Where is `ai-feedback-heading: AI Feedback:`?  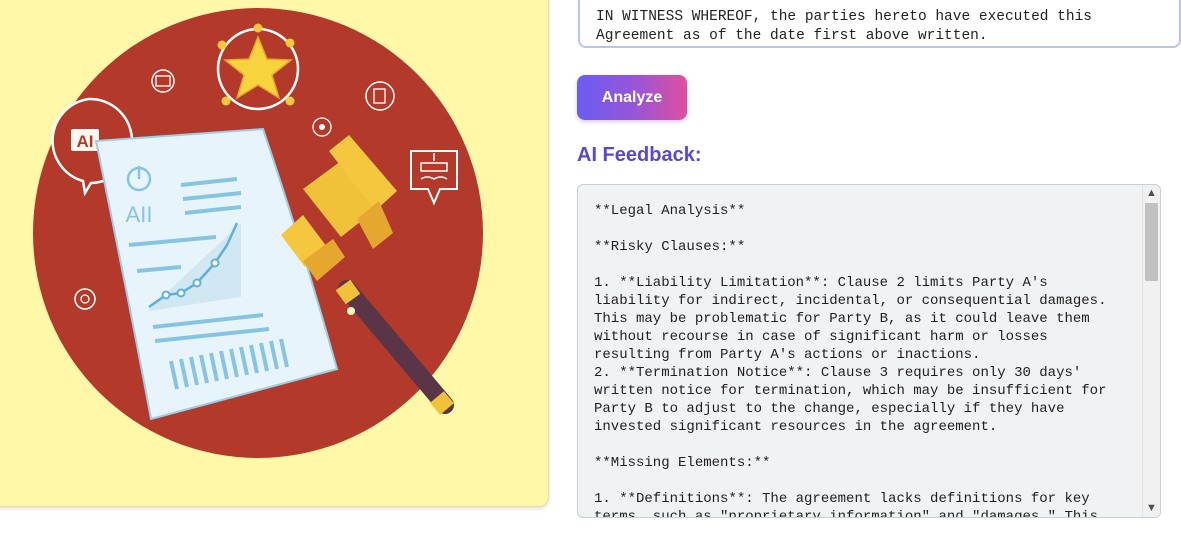
ai-feedback-heading: AI Feedback: is located at coordinates (639, 155).